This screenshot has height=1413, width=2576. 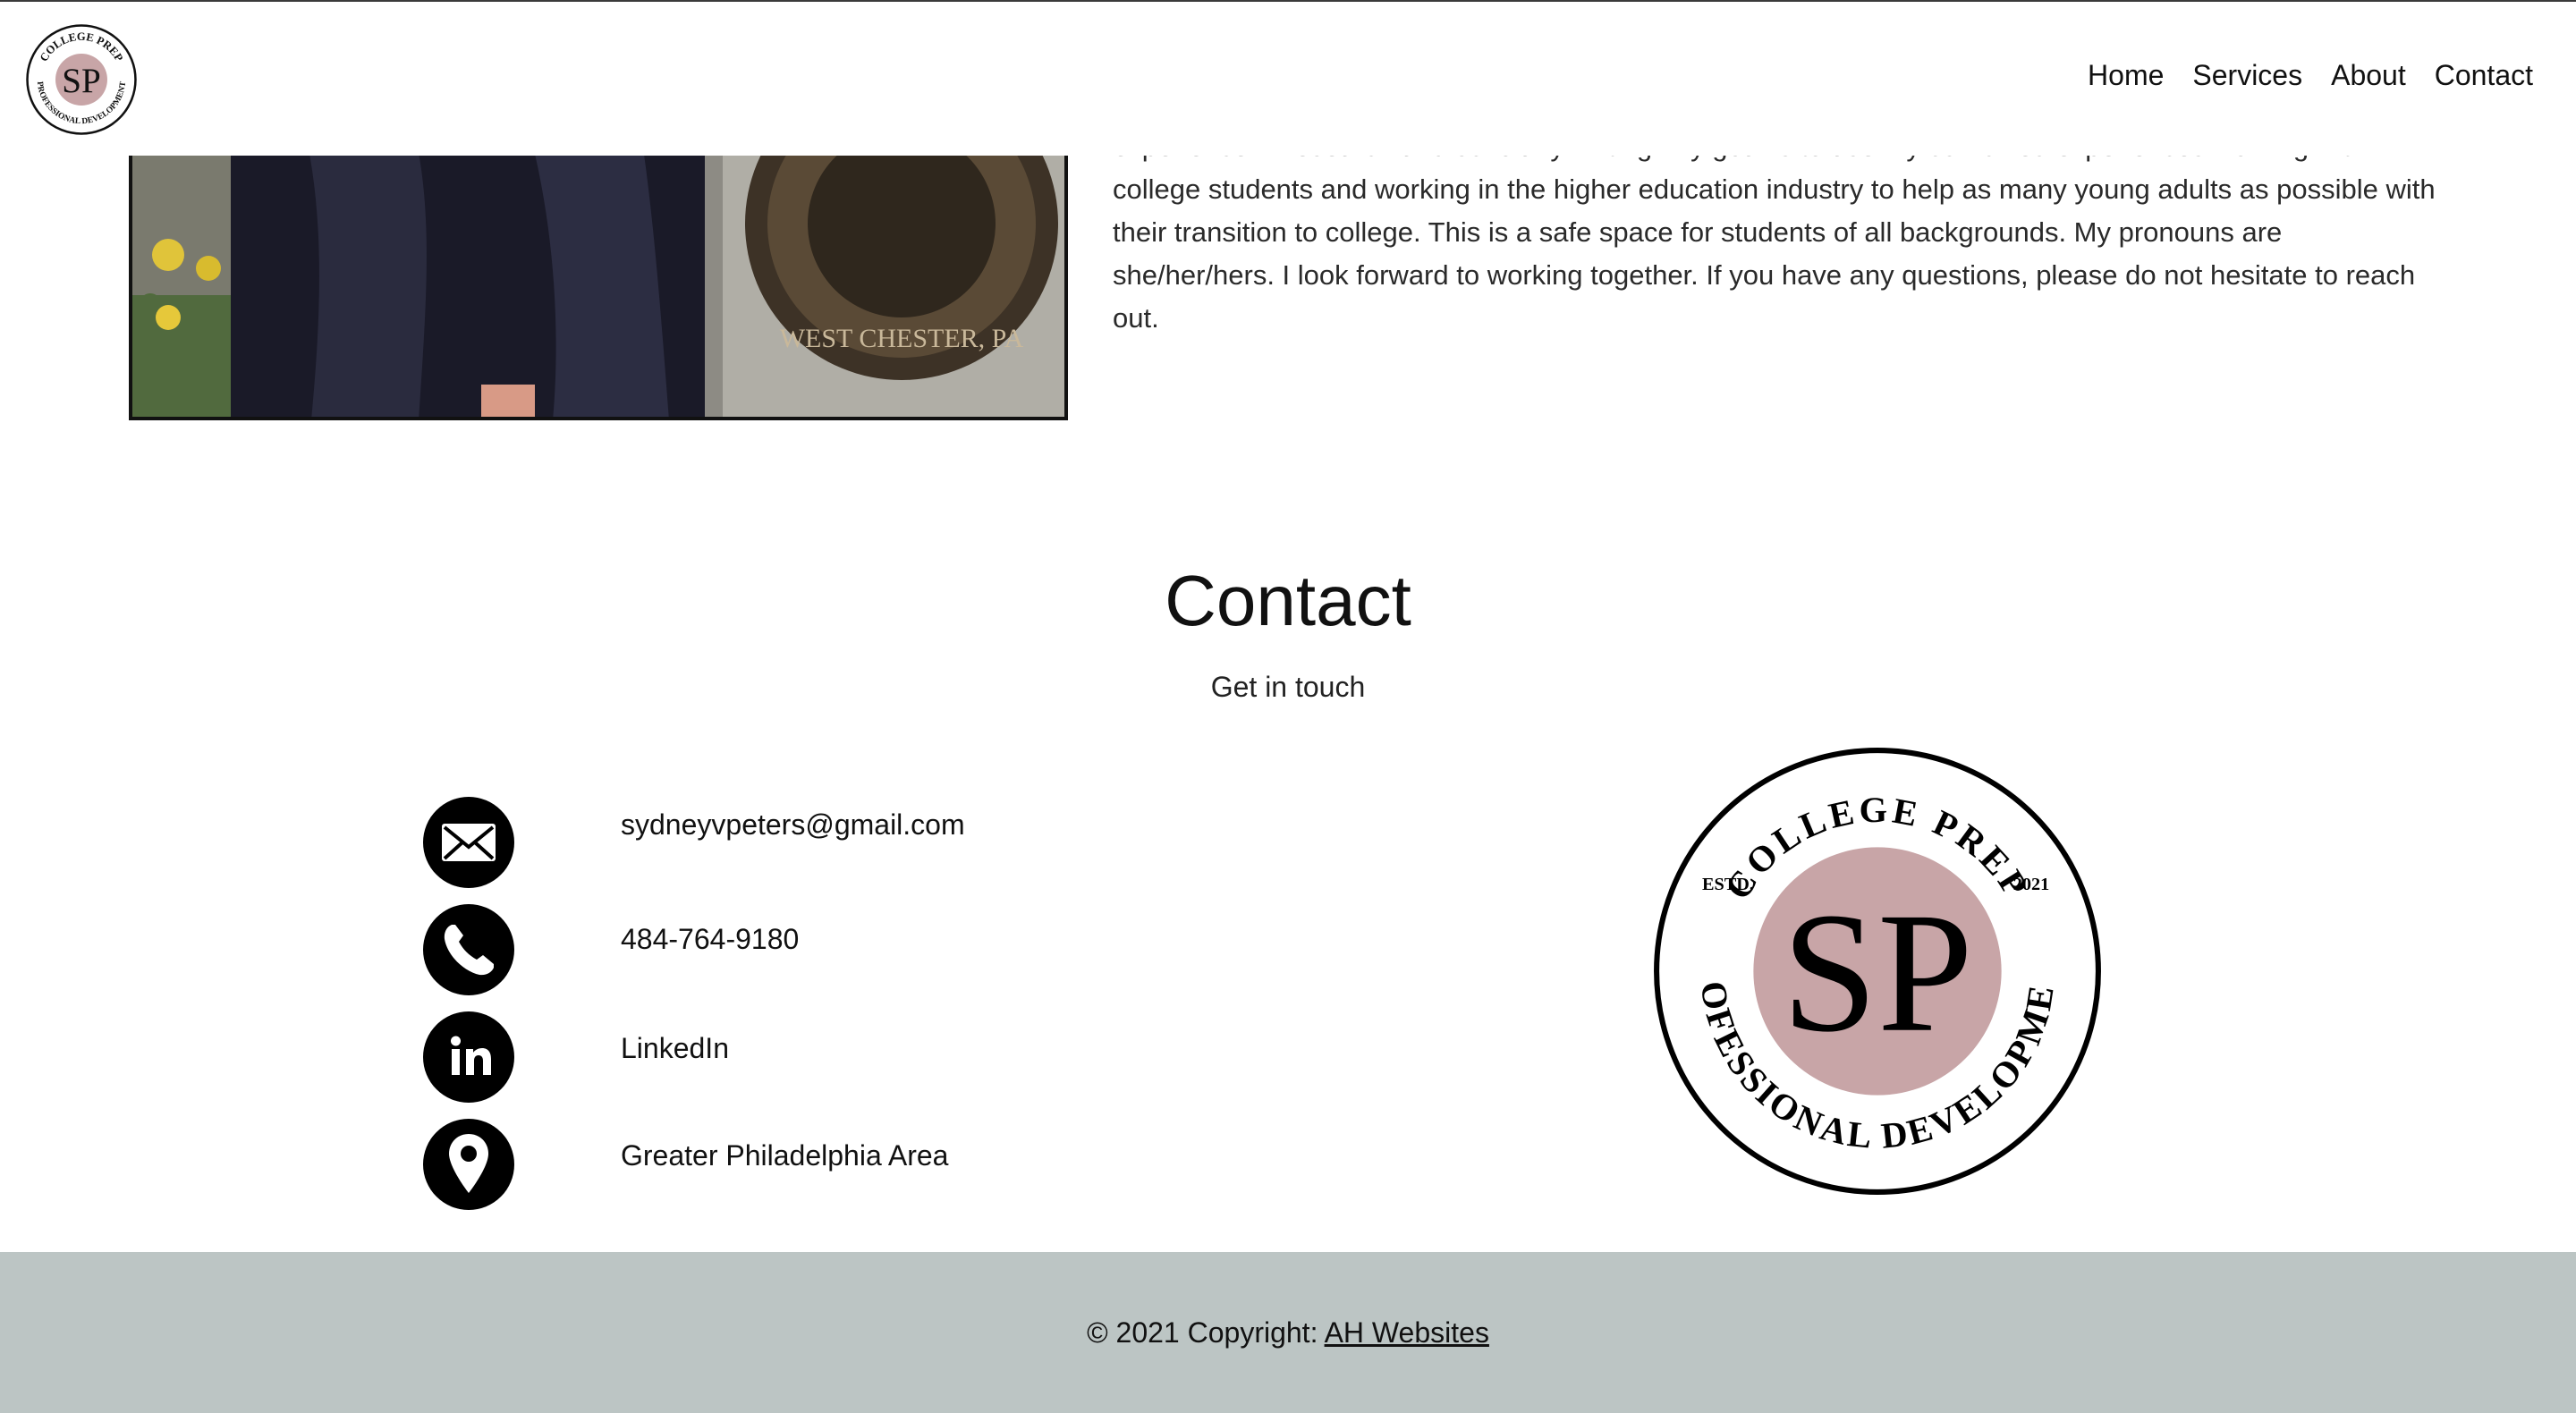 I want to click on nav-home: Home, so click(x=2126, y=75).